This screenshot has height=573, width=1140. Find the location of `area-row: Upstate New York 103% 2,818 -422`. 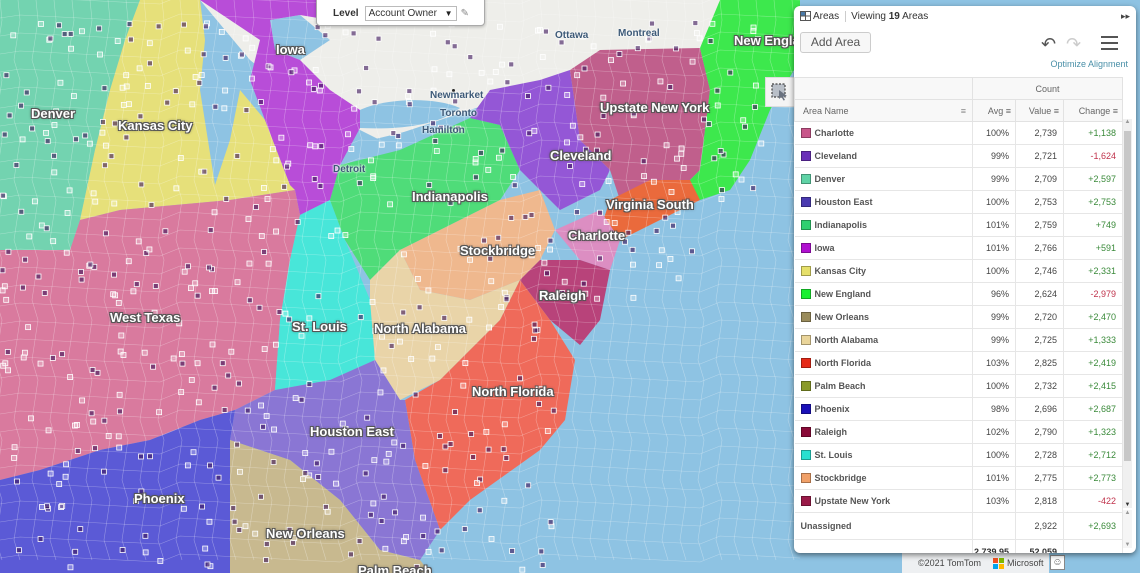

area-row: Upstate New York 103% 2,818 -422 is located at coordinates (958, 501).